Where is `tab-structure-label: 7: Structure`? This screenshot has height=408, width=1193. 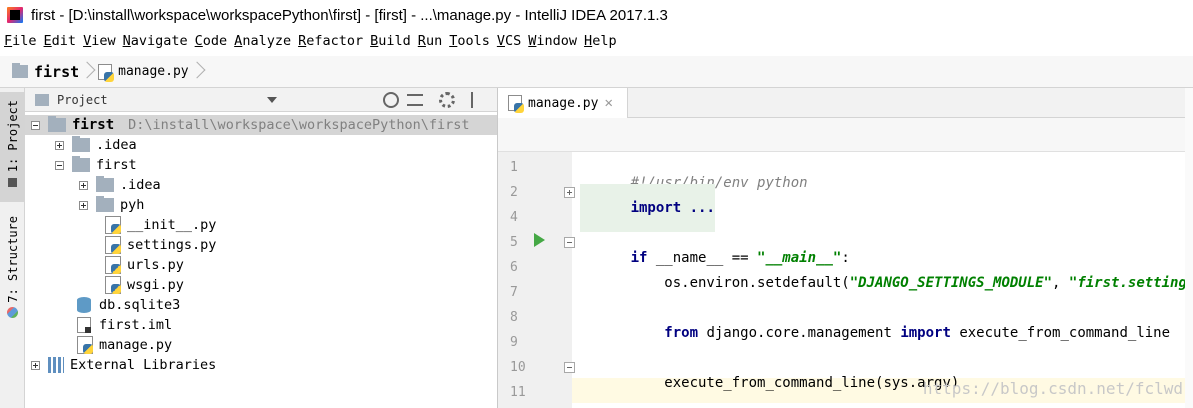
tab-structure-label: 7: Structure is located at coordinates (12, 259).